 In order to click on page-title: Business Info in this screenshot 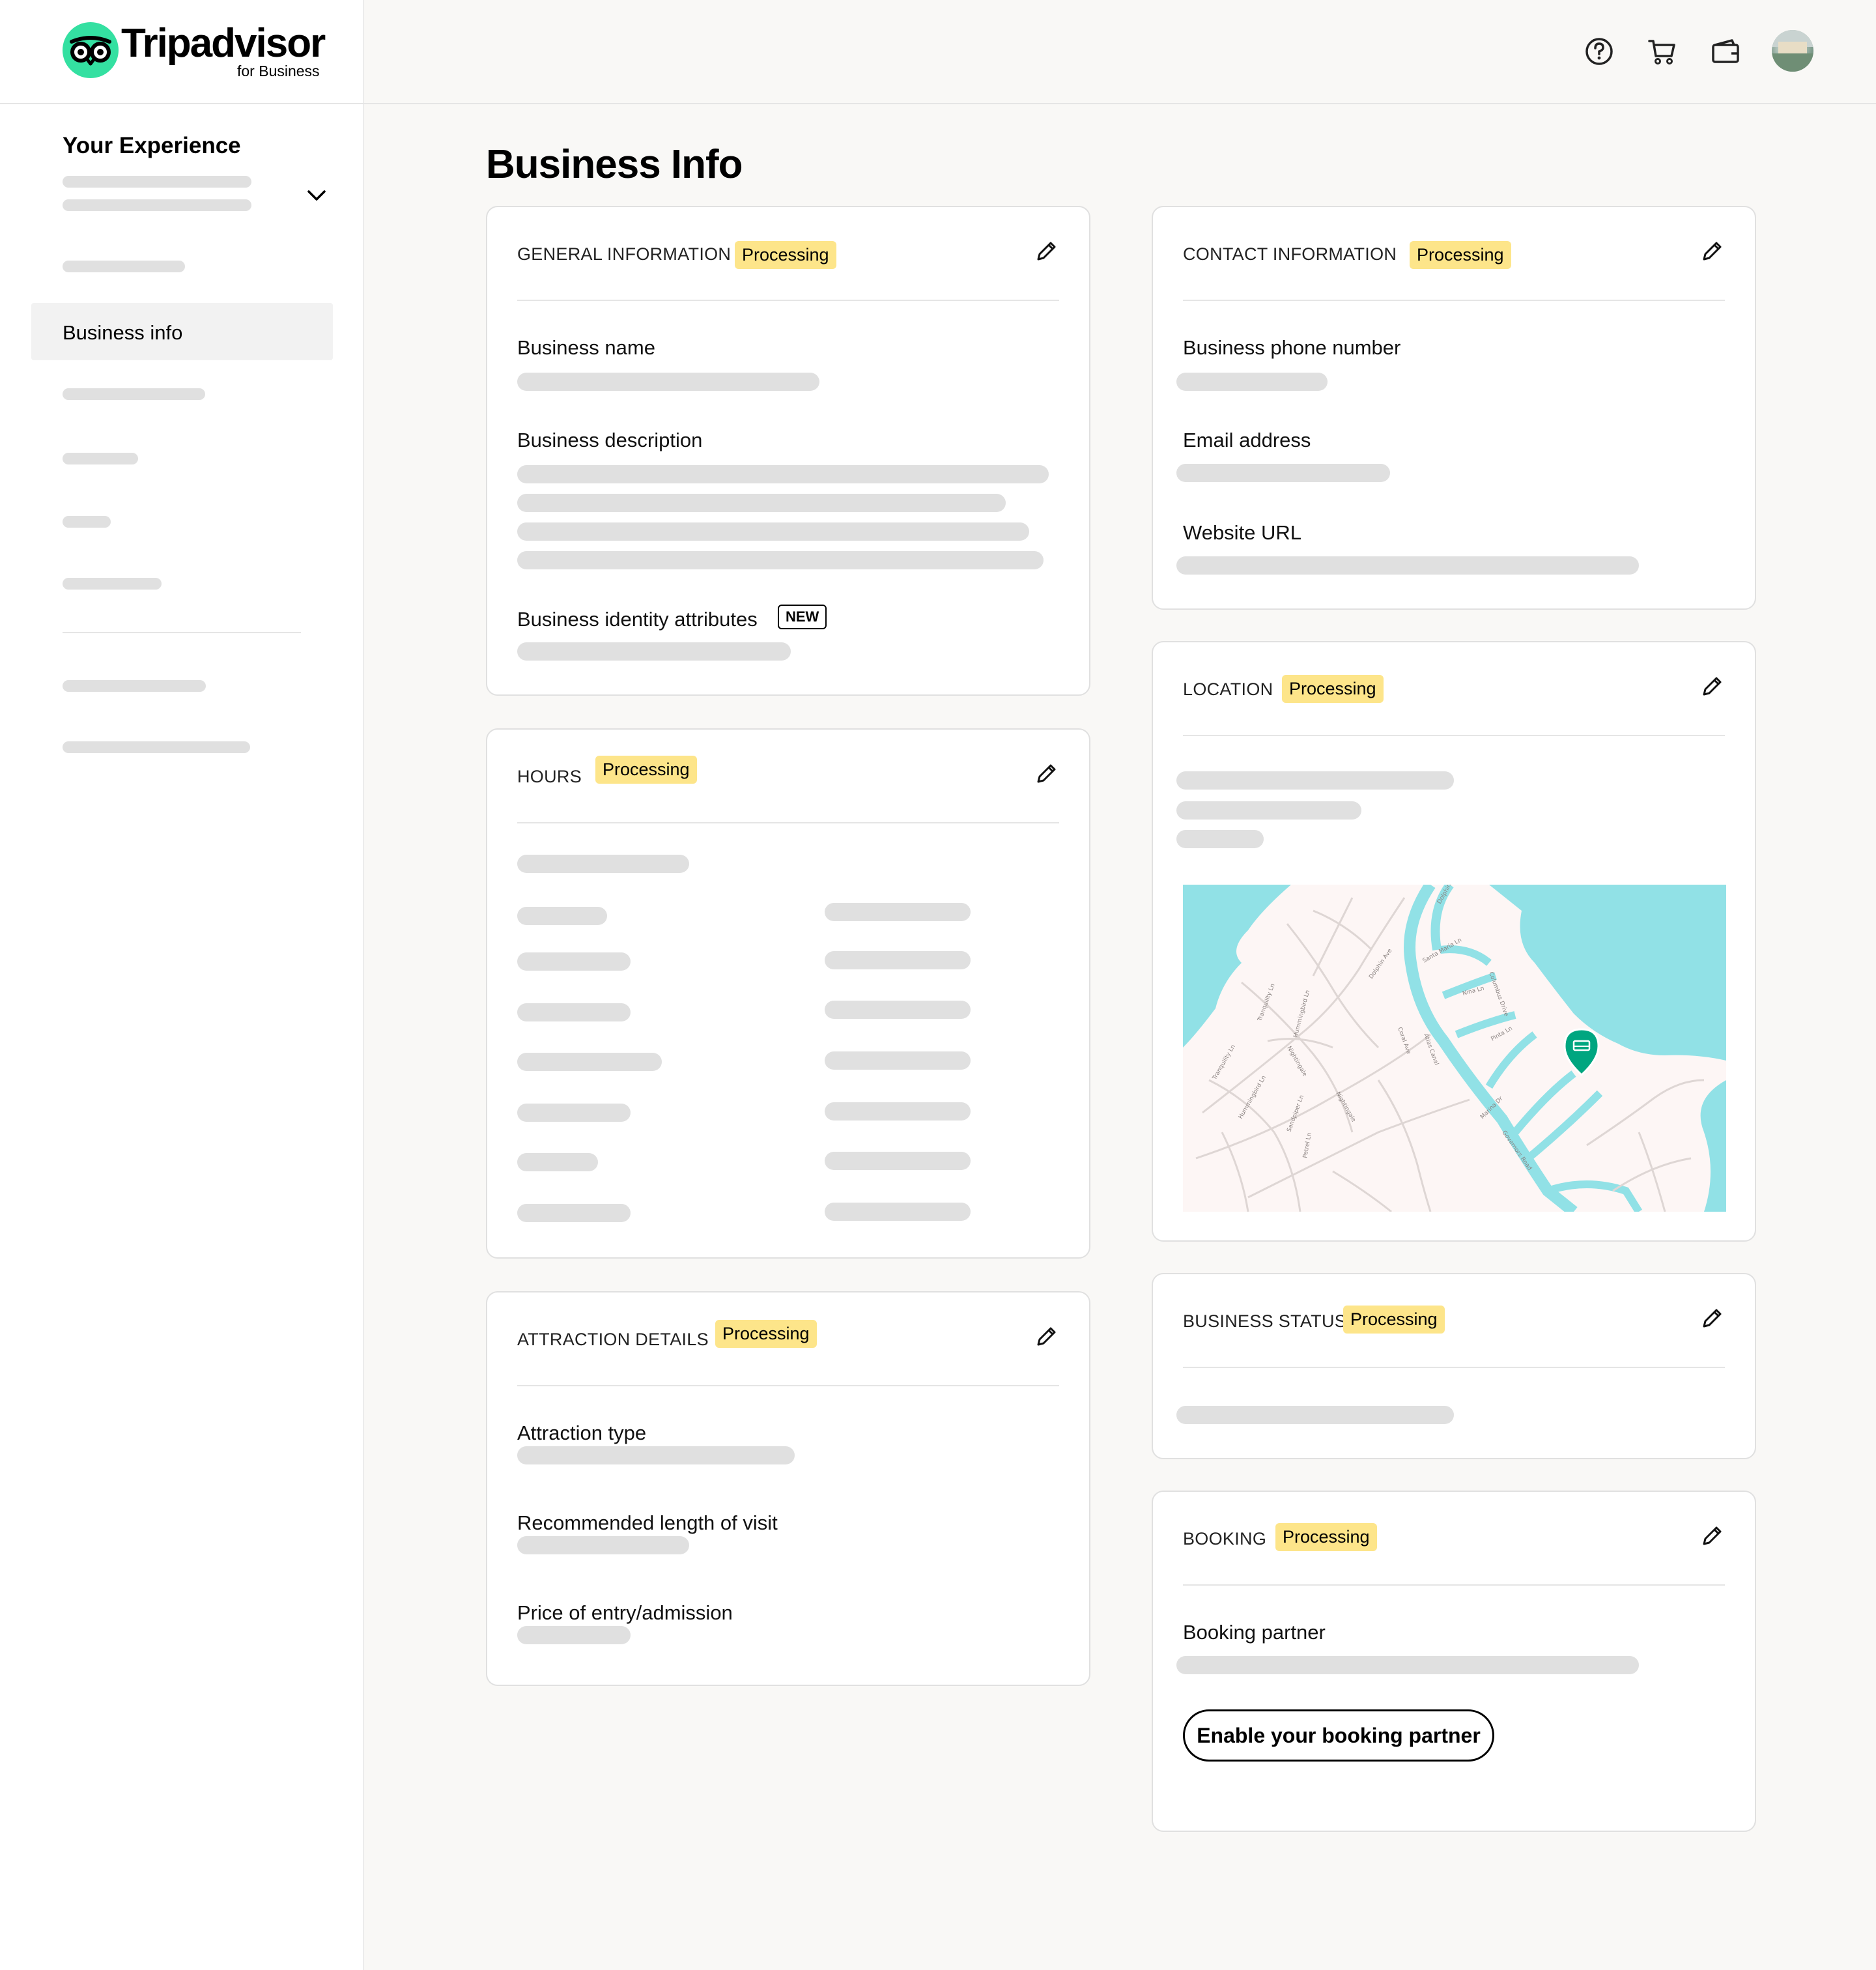, I will do `click(614, 165)`.